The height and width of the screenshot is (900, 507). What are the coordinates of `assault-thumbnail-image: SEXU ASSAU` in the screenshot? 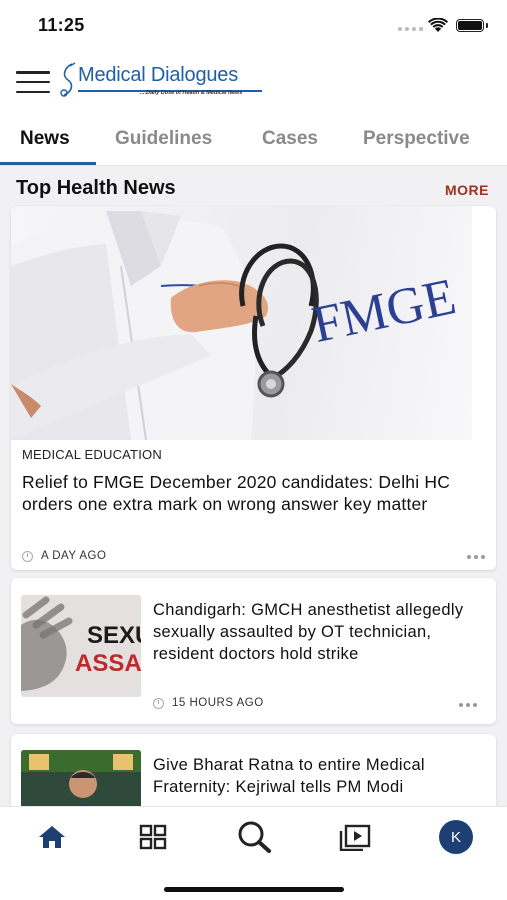 It's located at (81, 646).